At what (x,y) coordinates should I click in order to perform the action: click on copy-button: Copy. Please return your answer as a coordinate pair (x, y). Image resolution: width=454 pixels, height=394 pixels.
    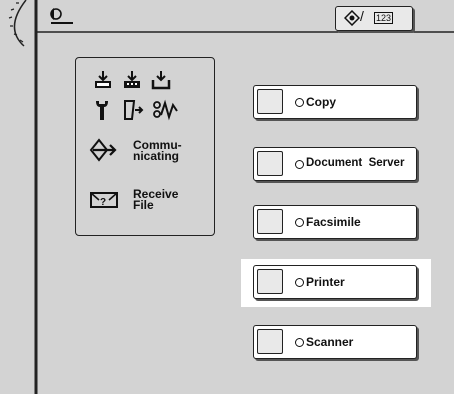
    Looking at the image, I should click on (335, 102).